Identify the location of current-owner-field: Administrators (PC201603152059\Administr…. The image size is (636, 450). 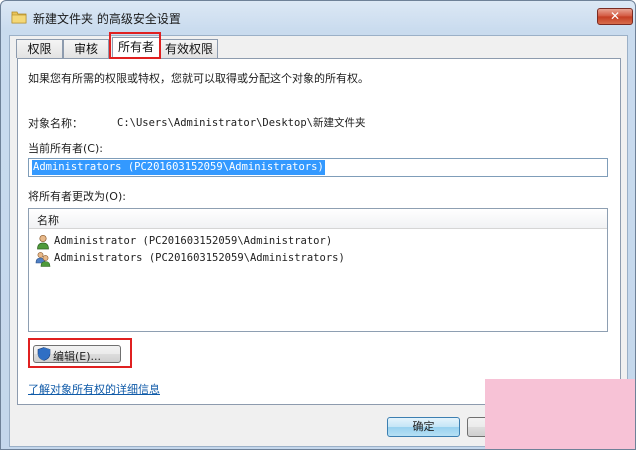
(318, 167).